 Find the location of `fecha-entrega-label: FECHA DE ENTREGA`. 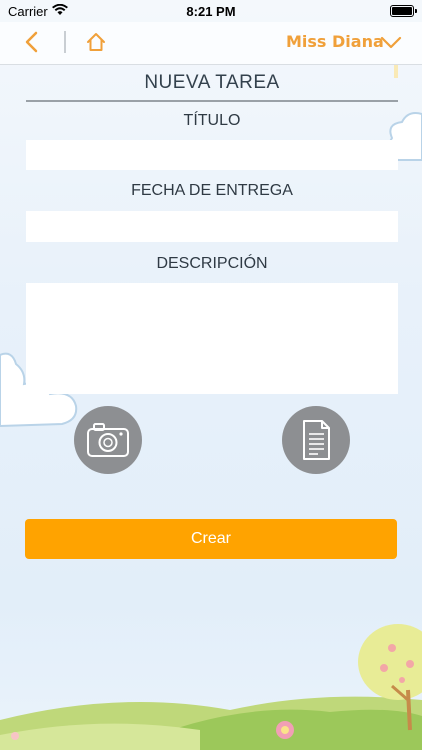

fecha-entrega-label: FECHA DE ENTREGA is located at coordinates (212, 190).